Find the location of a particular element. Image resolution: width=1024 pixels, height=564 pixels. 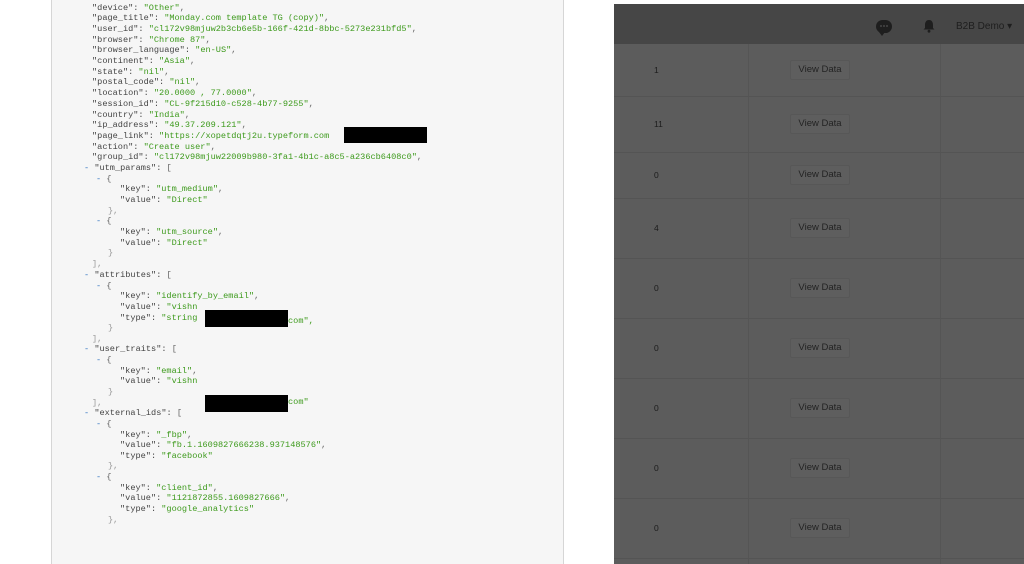

json-key: "attributes": is located at coordinates (130, 275).